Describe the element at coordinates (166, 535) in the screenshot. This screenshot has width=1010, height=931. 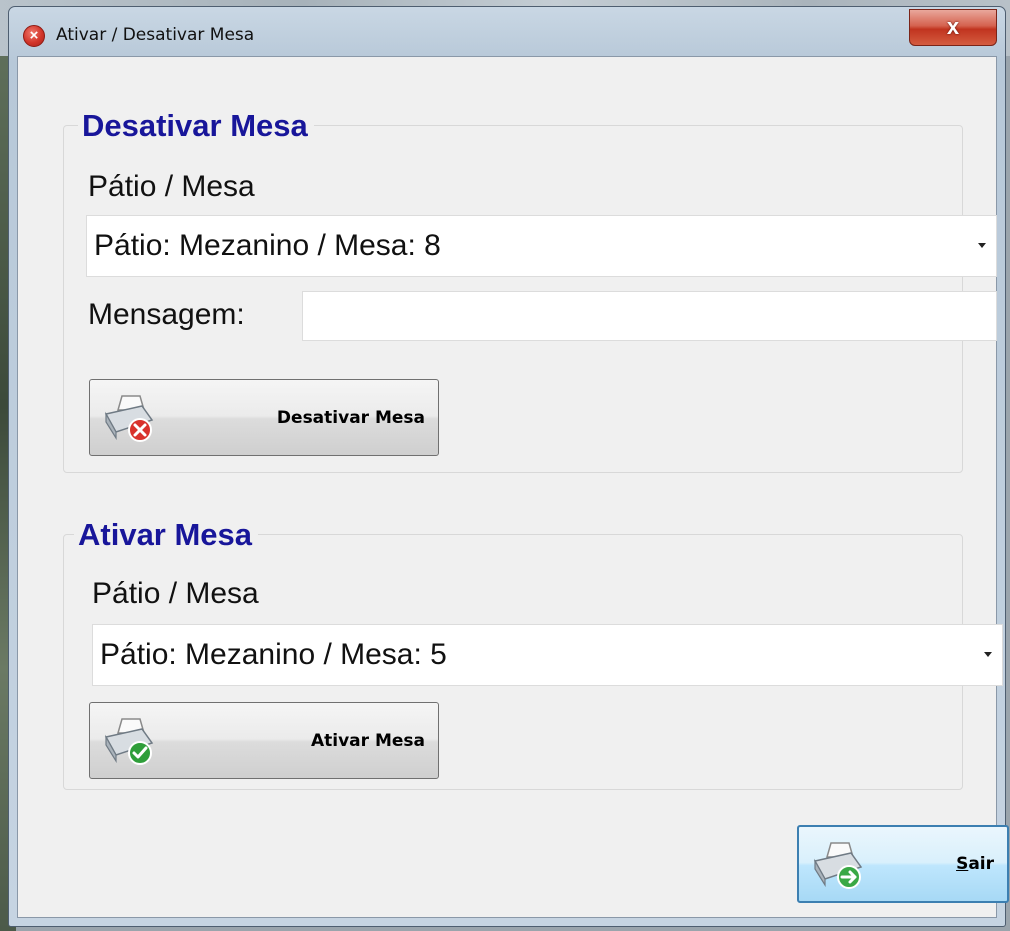
I see `activate-group-title: Ativar Mesa` at that location.